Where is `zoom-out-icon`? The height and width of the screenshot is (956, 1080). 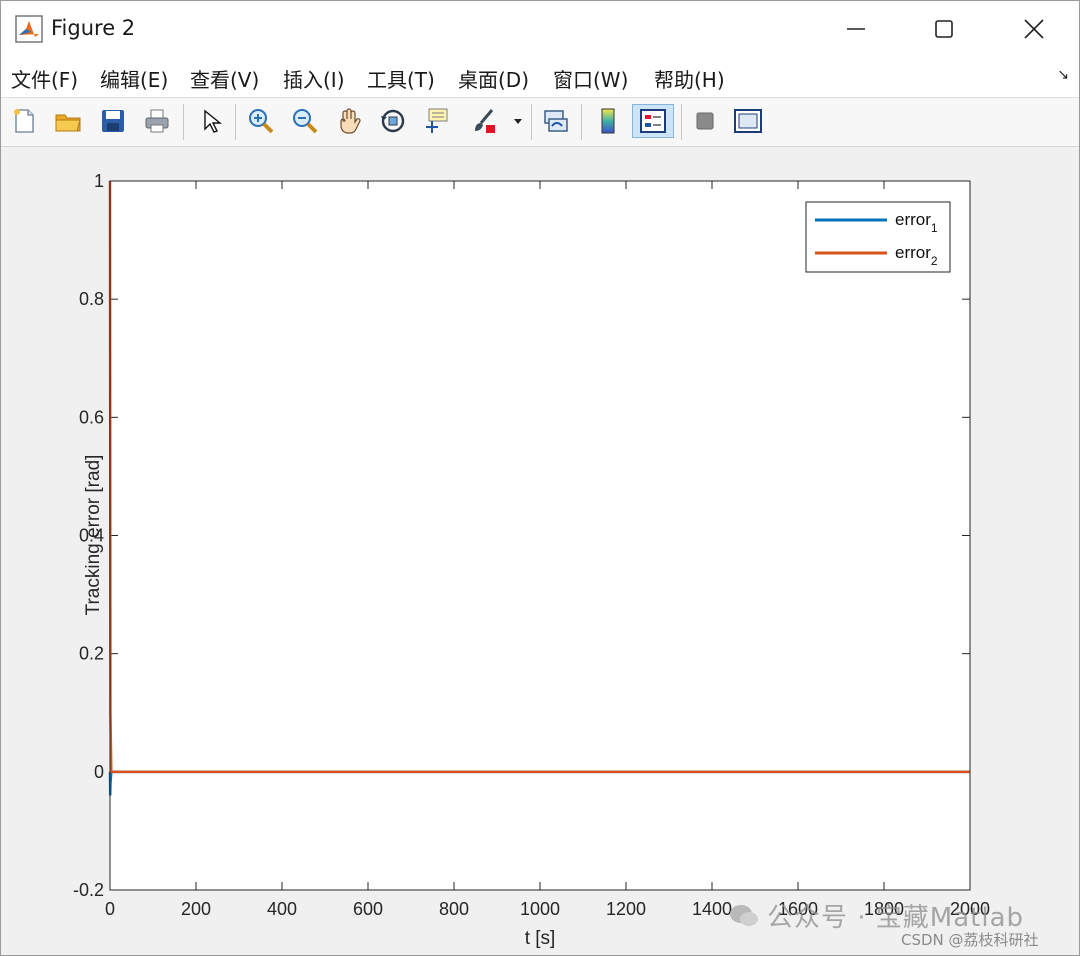 zoom-out-icon is located at coordinates (305, 121).